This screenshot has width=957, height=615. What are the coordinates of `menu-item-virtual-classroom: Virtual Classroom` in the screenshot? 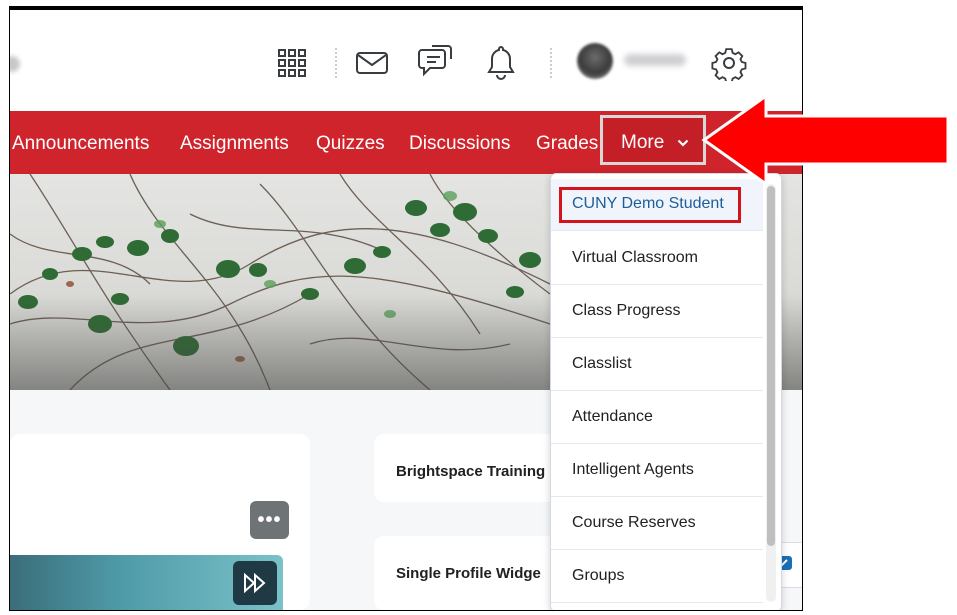 It's located at (657, 259).